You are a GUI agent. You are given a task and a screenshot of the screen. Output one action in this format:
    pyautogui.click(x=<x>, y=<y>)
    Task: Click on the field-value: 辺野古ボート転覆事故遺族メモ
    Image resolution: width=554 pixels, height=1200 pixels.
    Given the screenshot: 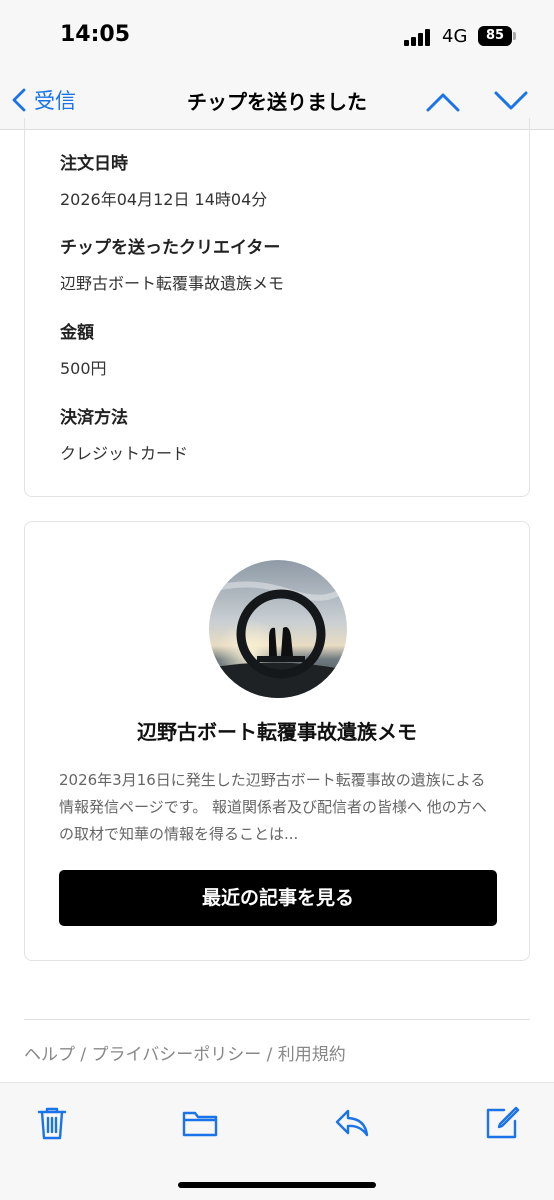 What is the action you would take?
    pyautogui.click(x=172, y=283)
    